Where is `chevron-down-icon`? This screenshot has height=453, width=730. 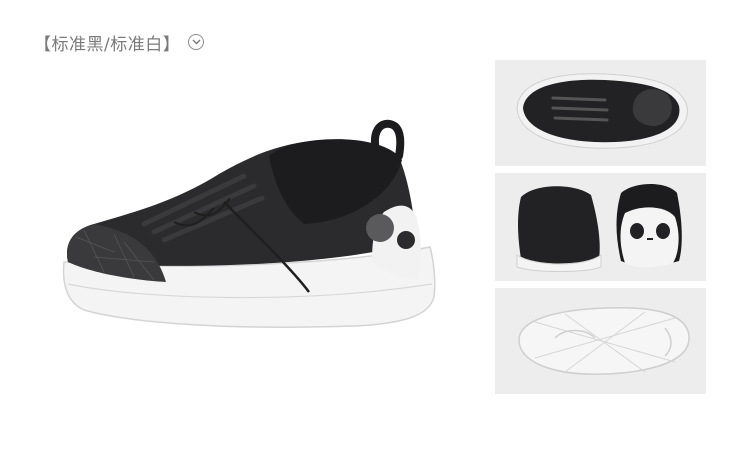
chevron-down-icon is located at coordinates (196, 42).